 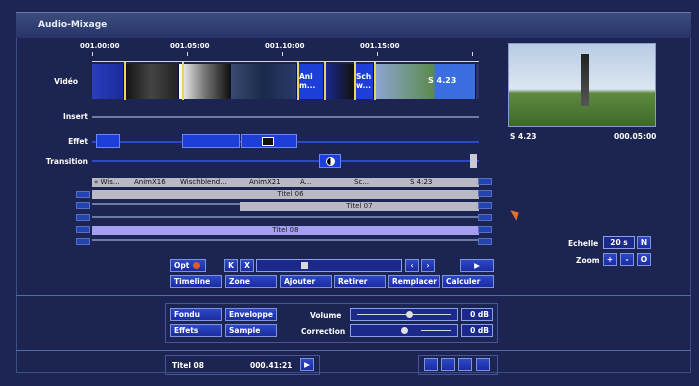 What do you see at coordinates (619, 242) in the screenshot?
I see `scale-value: 20 s` at bounding box center [619, 242].